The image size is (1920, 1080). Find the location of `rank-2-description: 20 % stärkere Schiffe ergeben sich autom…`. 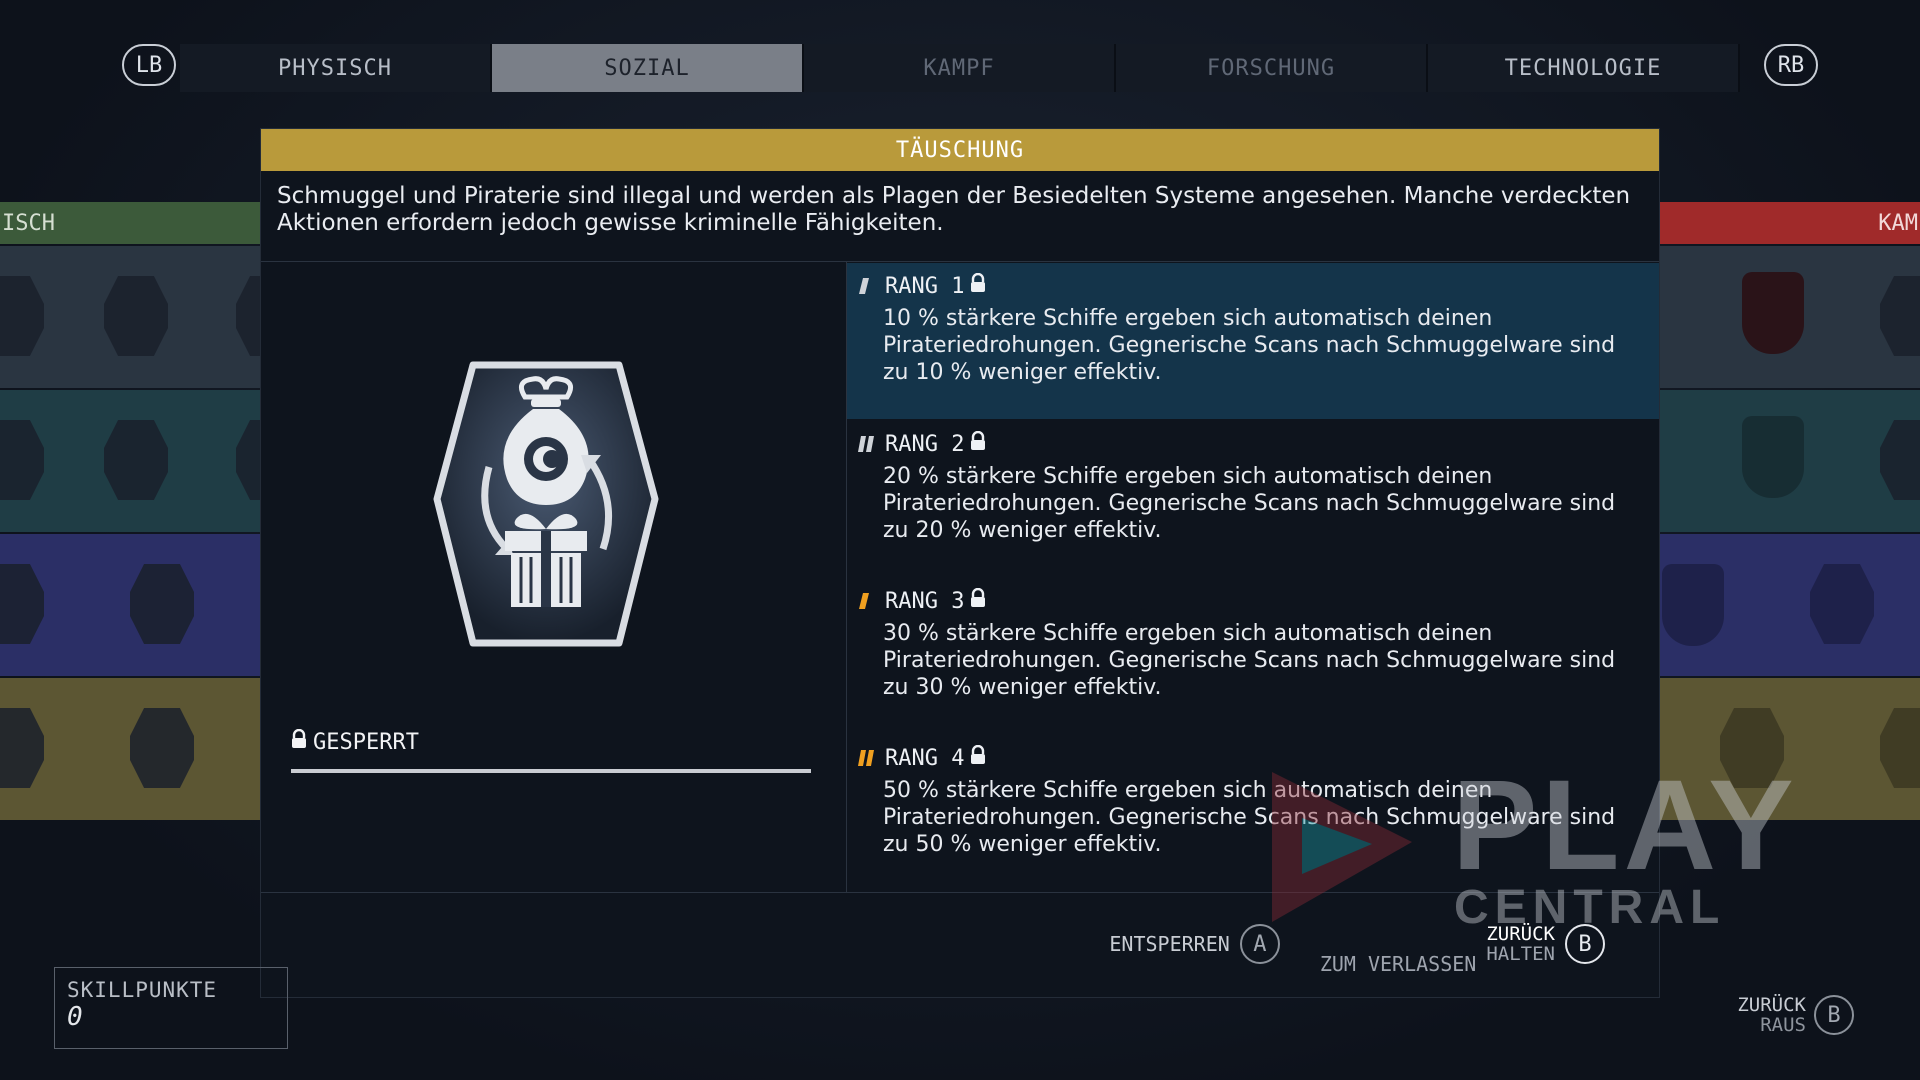

rank-2-description: 20 % stärkere Schiffe ergeben sich autom… is located at coordinates (1249, 503).